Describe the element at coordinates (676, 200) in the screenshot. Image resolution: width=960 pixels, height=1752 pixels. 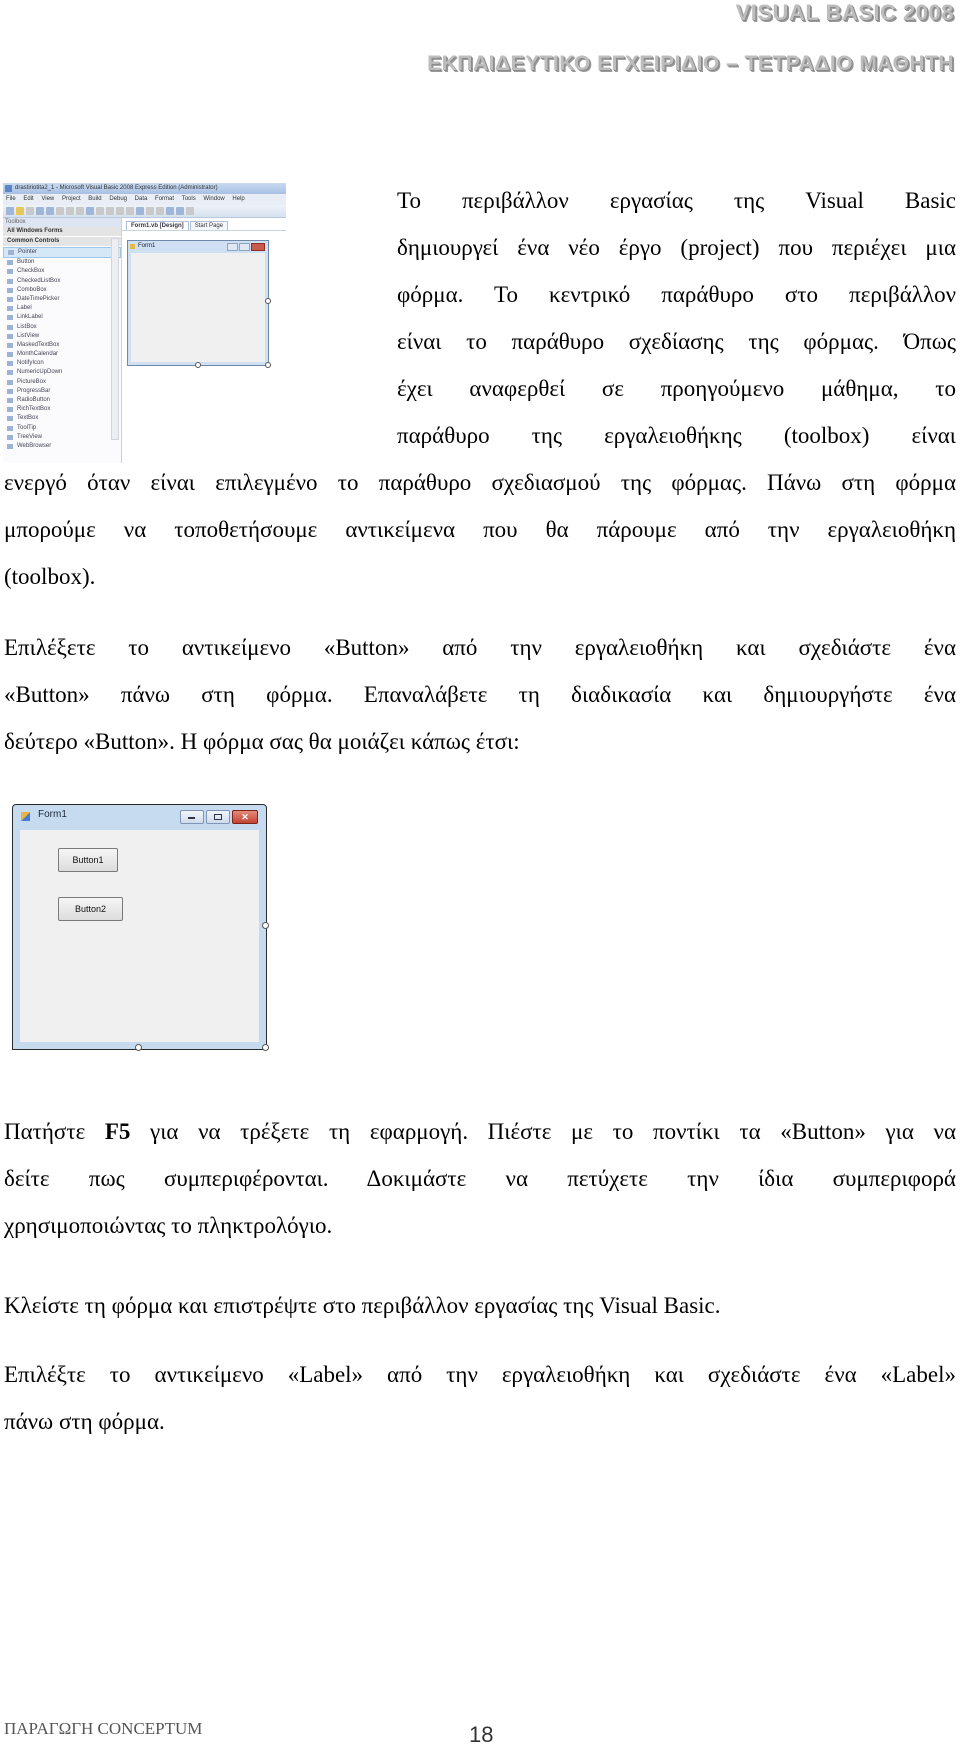
I see `text-line: Το περιβάλλον εργασίας της Visual Basic` at that location.